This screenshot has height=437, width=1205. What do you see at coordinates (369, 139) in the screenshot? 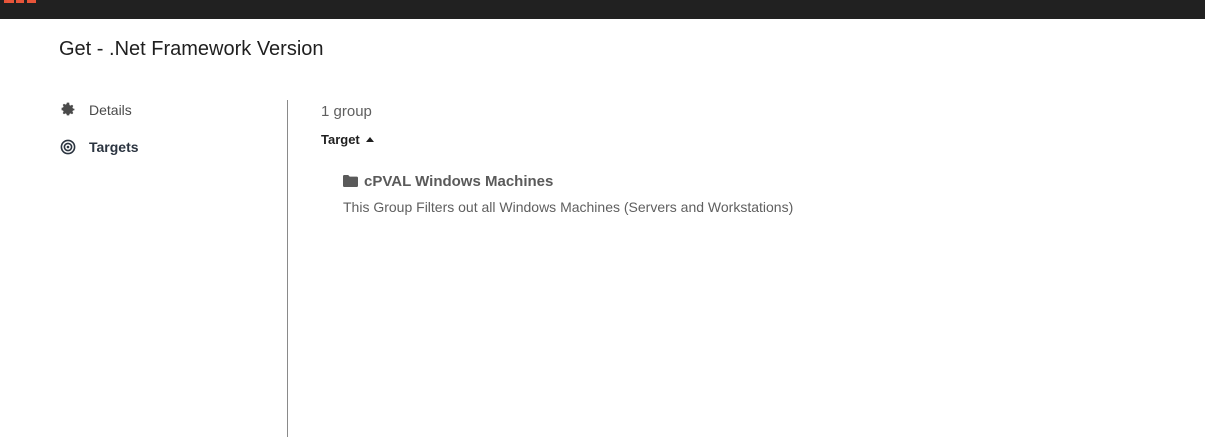
I see `sort-ascending-icon` at bounding box center [369, 139].